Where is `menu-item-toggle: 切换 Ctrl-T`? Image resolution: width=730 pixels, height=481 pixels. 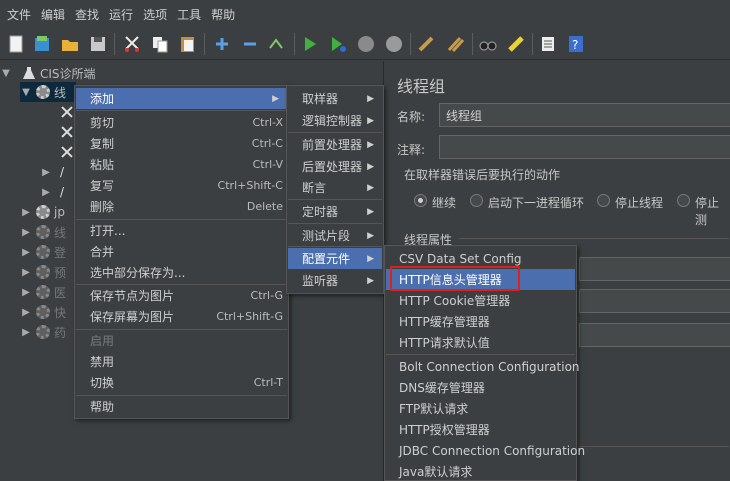 menu-item-toggle: 切换 Ctrl-T is located at coordinates (181, 382).